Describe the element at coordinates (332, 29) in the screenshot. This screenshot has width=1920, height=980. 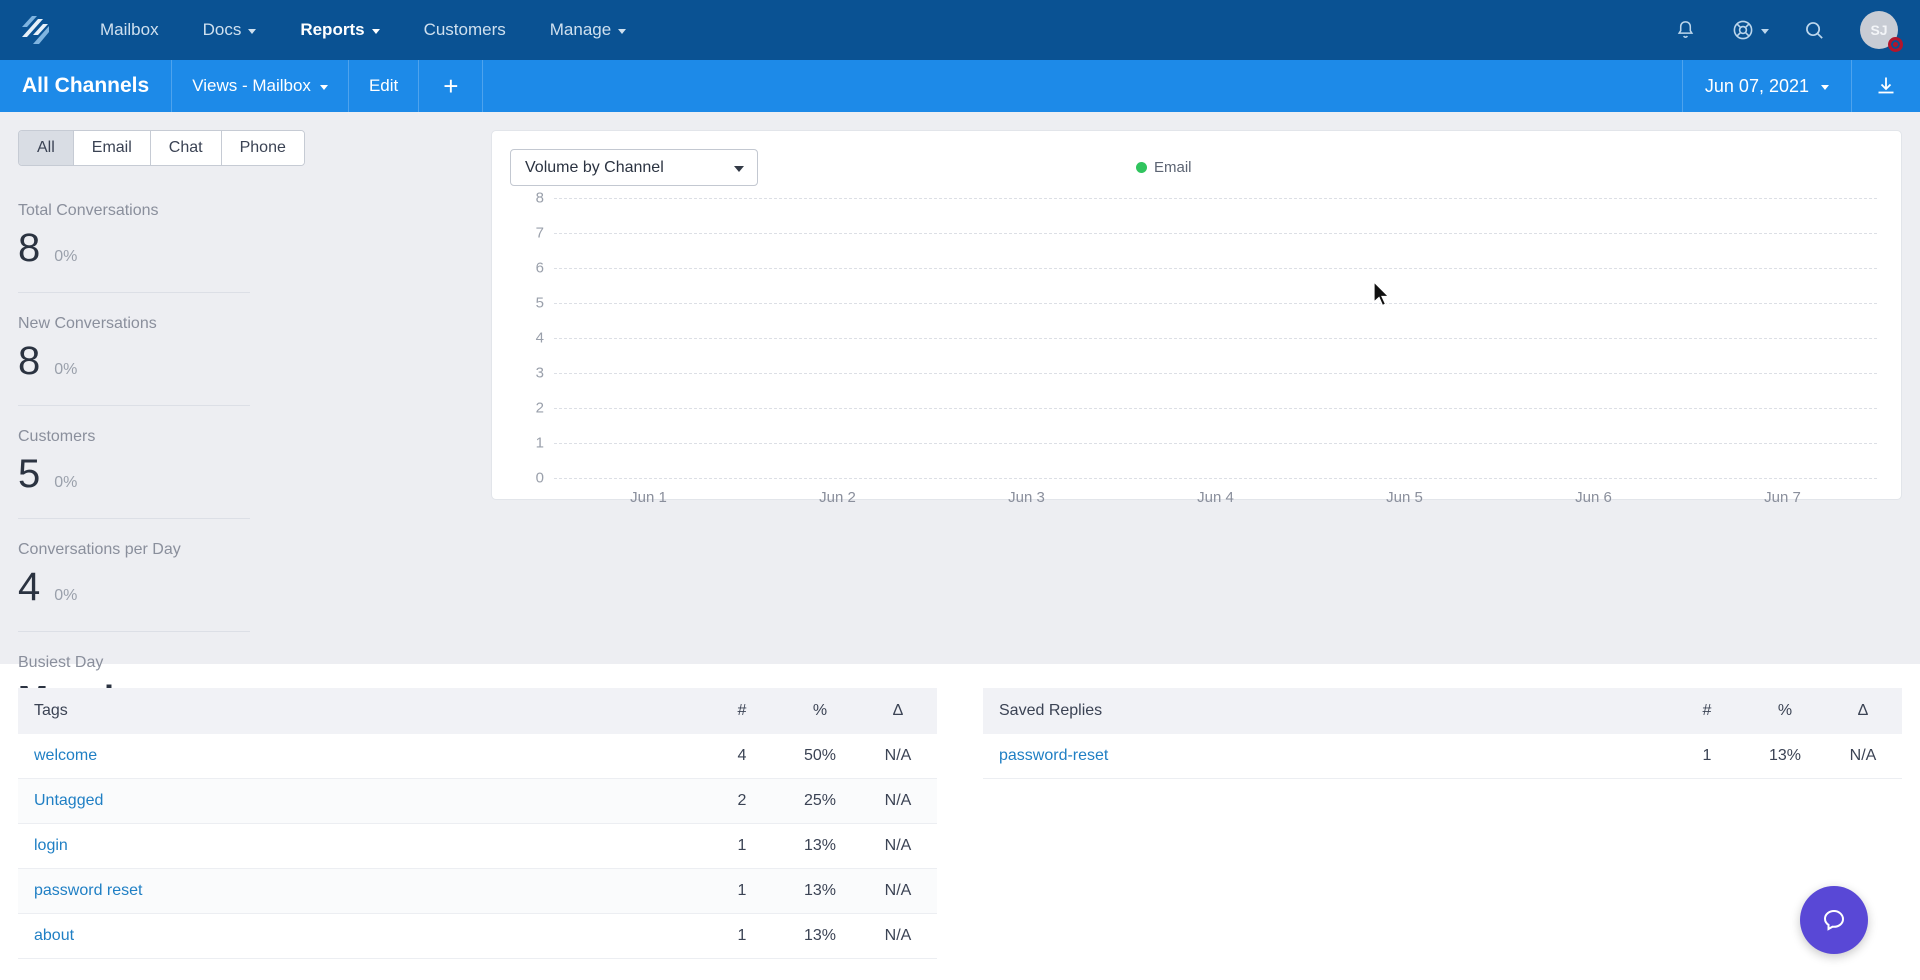
I see `nav-item-reports-label: Reports` at that location.